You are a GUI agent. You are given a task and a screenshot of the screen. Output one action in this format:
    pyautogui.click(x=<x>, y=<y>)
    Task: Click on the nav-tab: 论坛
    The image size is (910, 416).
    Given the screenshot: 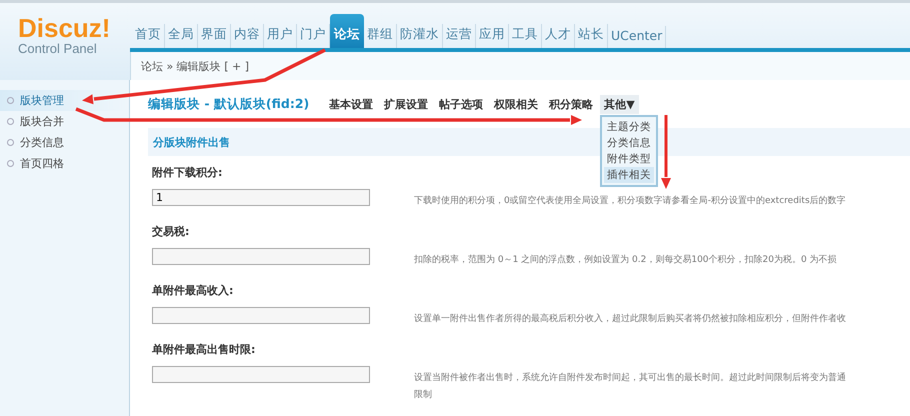 What is the action you would take?
    pyautogui.click(x=347, y=31)
    